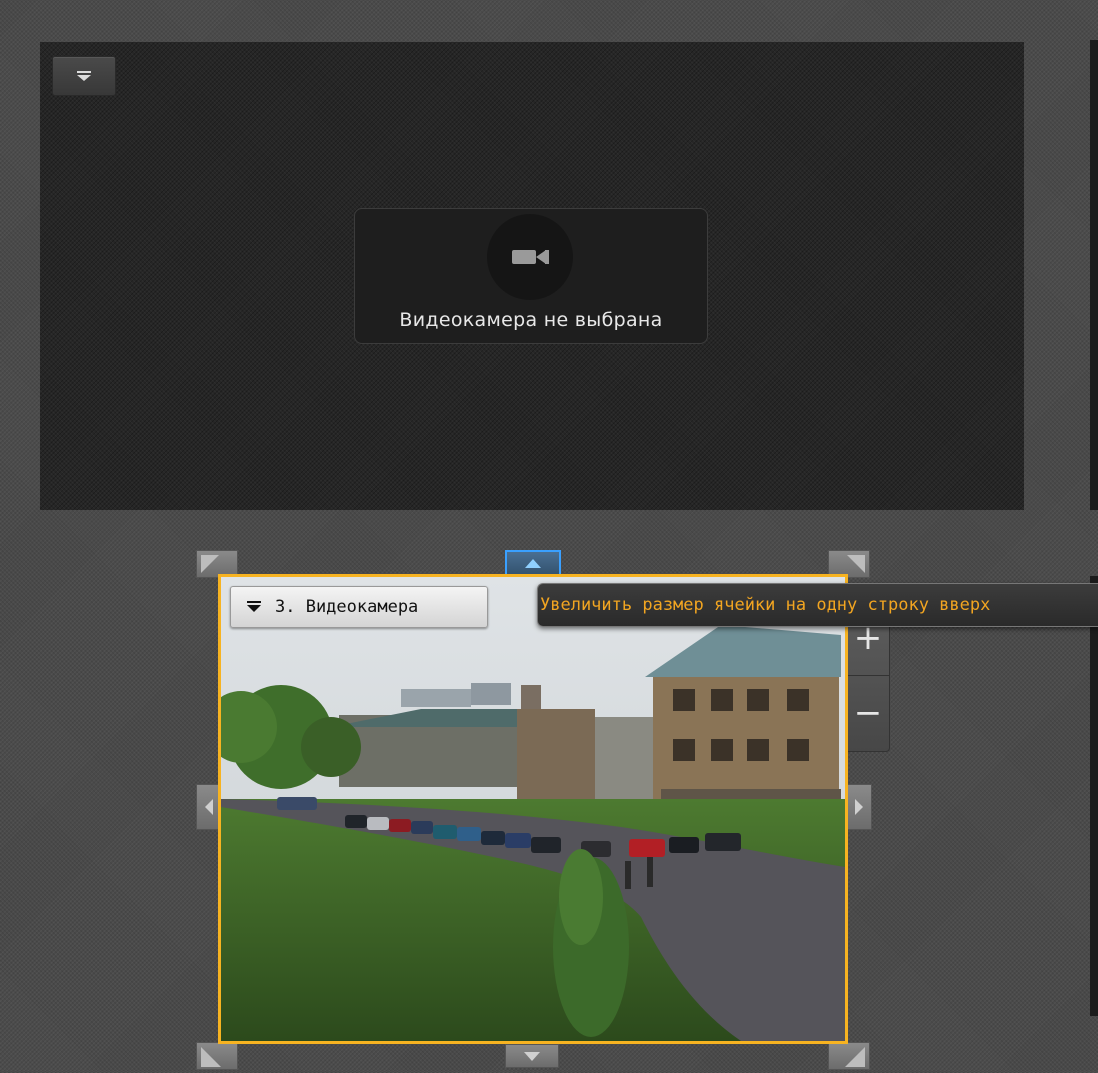  I want to click on no-camera-placeholder: Видеокамера не выбрана, so click(531, 276).